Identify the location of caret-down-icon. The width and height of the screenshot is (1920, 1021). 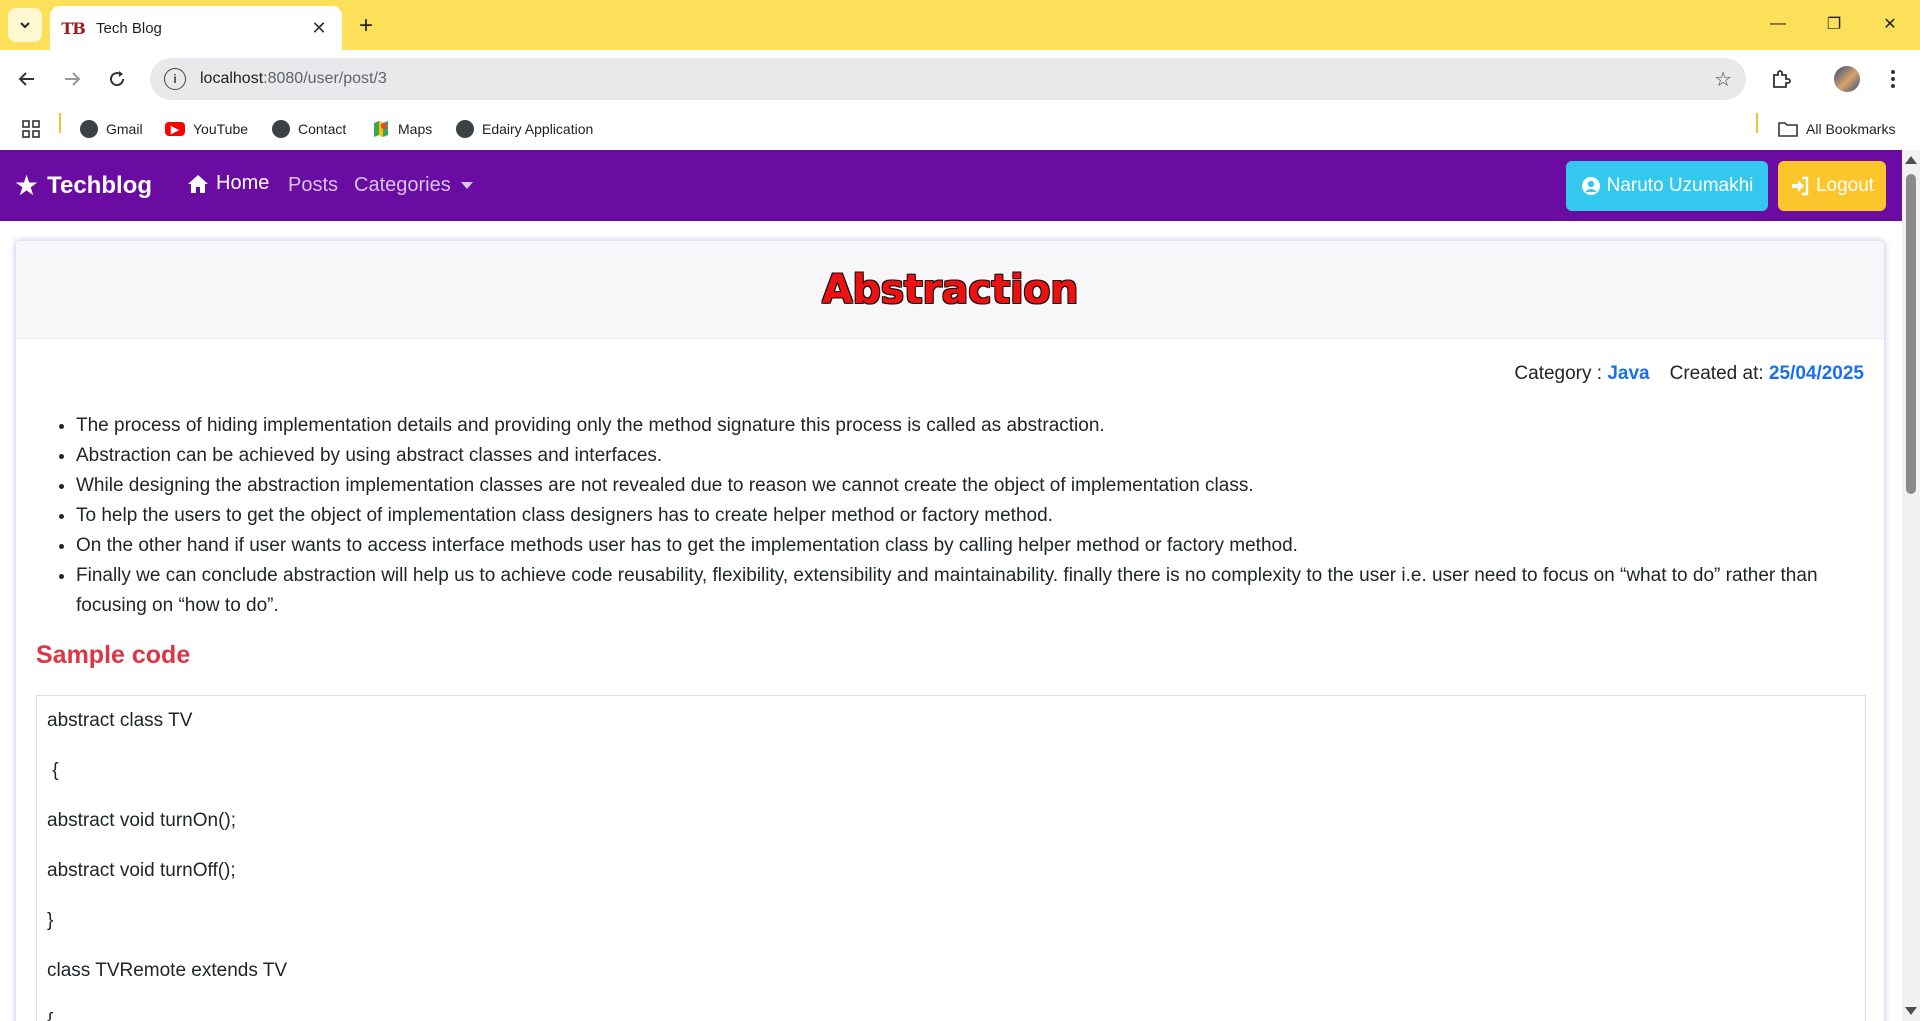
(466, 185).